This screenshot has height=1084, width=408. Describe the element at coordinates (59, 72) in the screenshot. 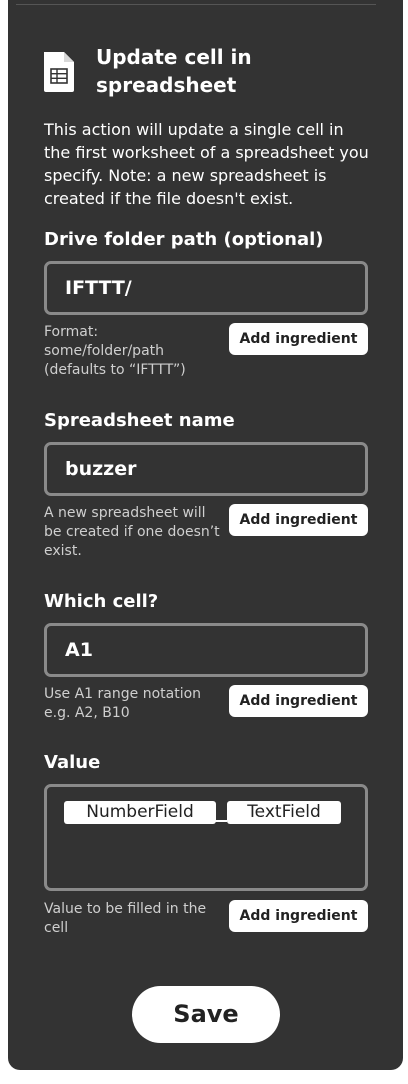

I see `spreadsheet-document-icon` at that location.